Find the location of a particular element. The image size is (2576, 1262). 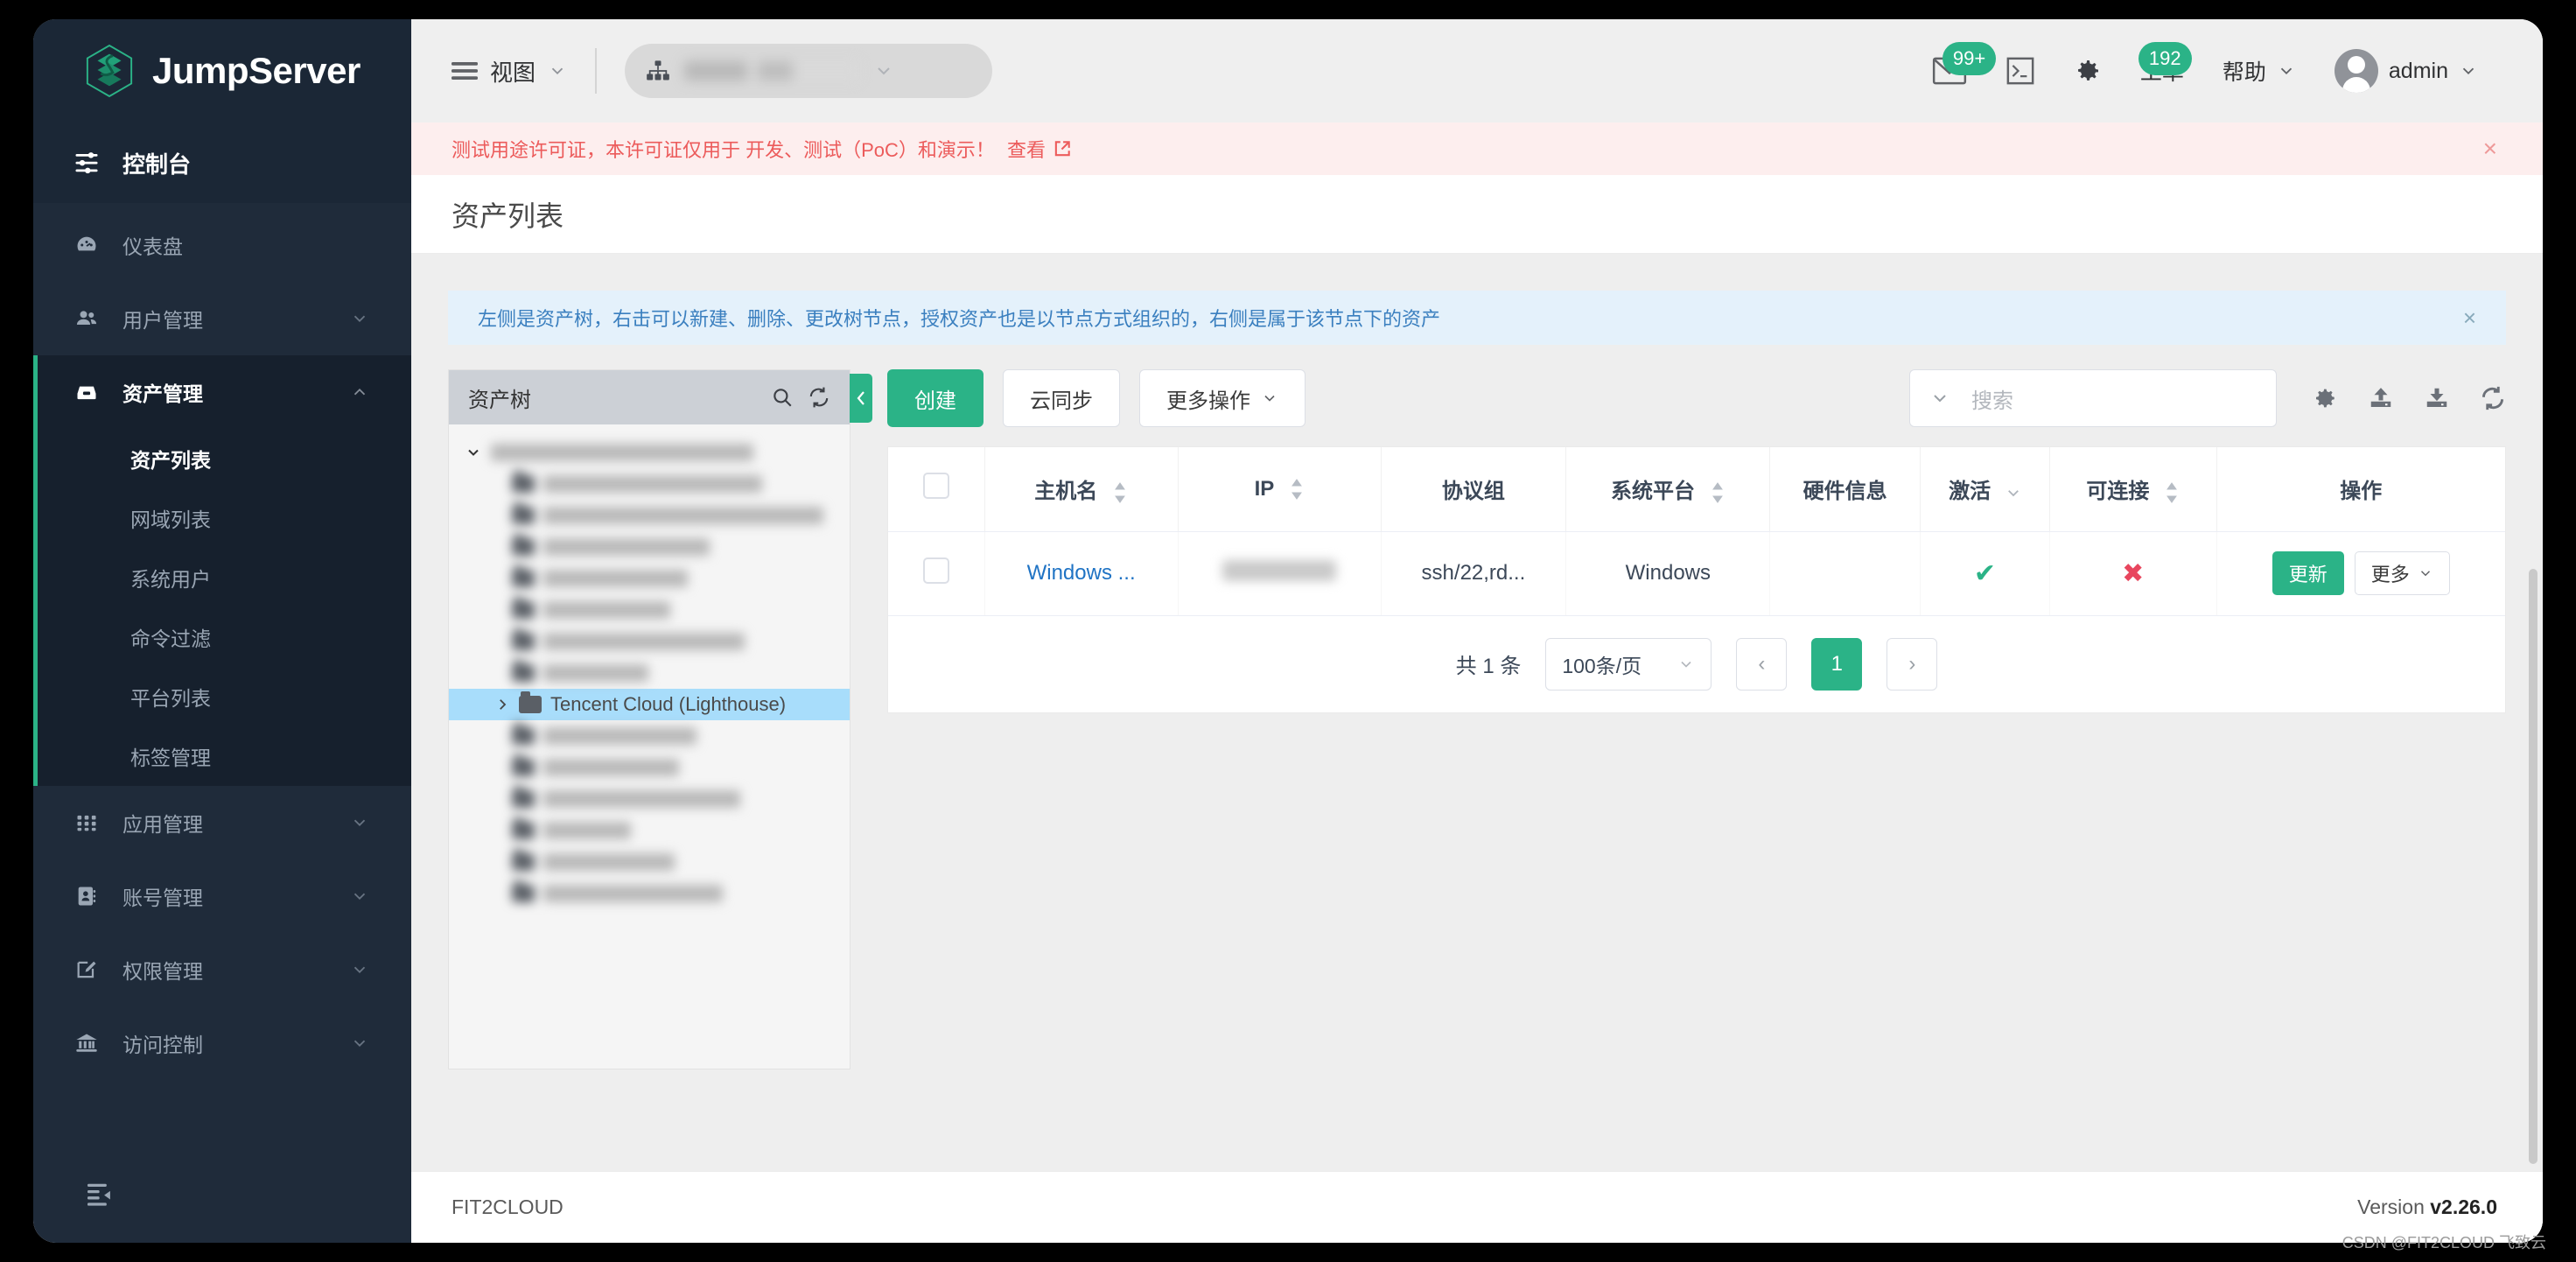

column-active: 激活 is located at coordinates (1985, 489).